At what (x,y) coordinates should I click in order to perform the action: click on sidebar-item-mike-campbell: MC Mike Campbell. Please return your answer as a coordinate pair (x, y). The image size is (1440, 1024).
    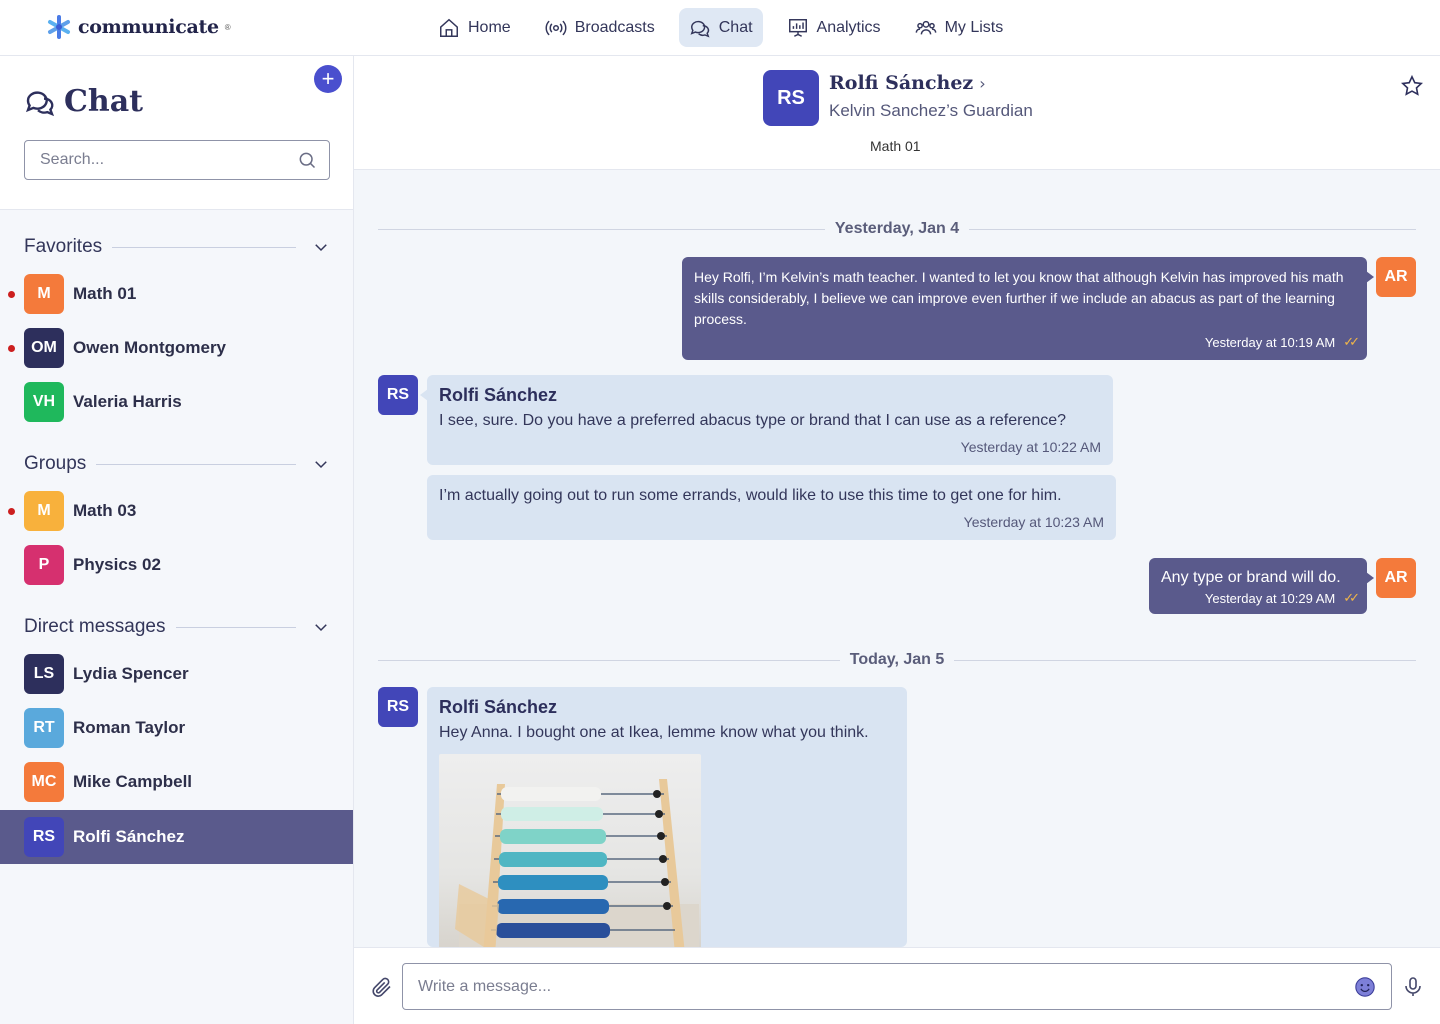
    Looking at the image, I should click on (176, 782).